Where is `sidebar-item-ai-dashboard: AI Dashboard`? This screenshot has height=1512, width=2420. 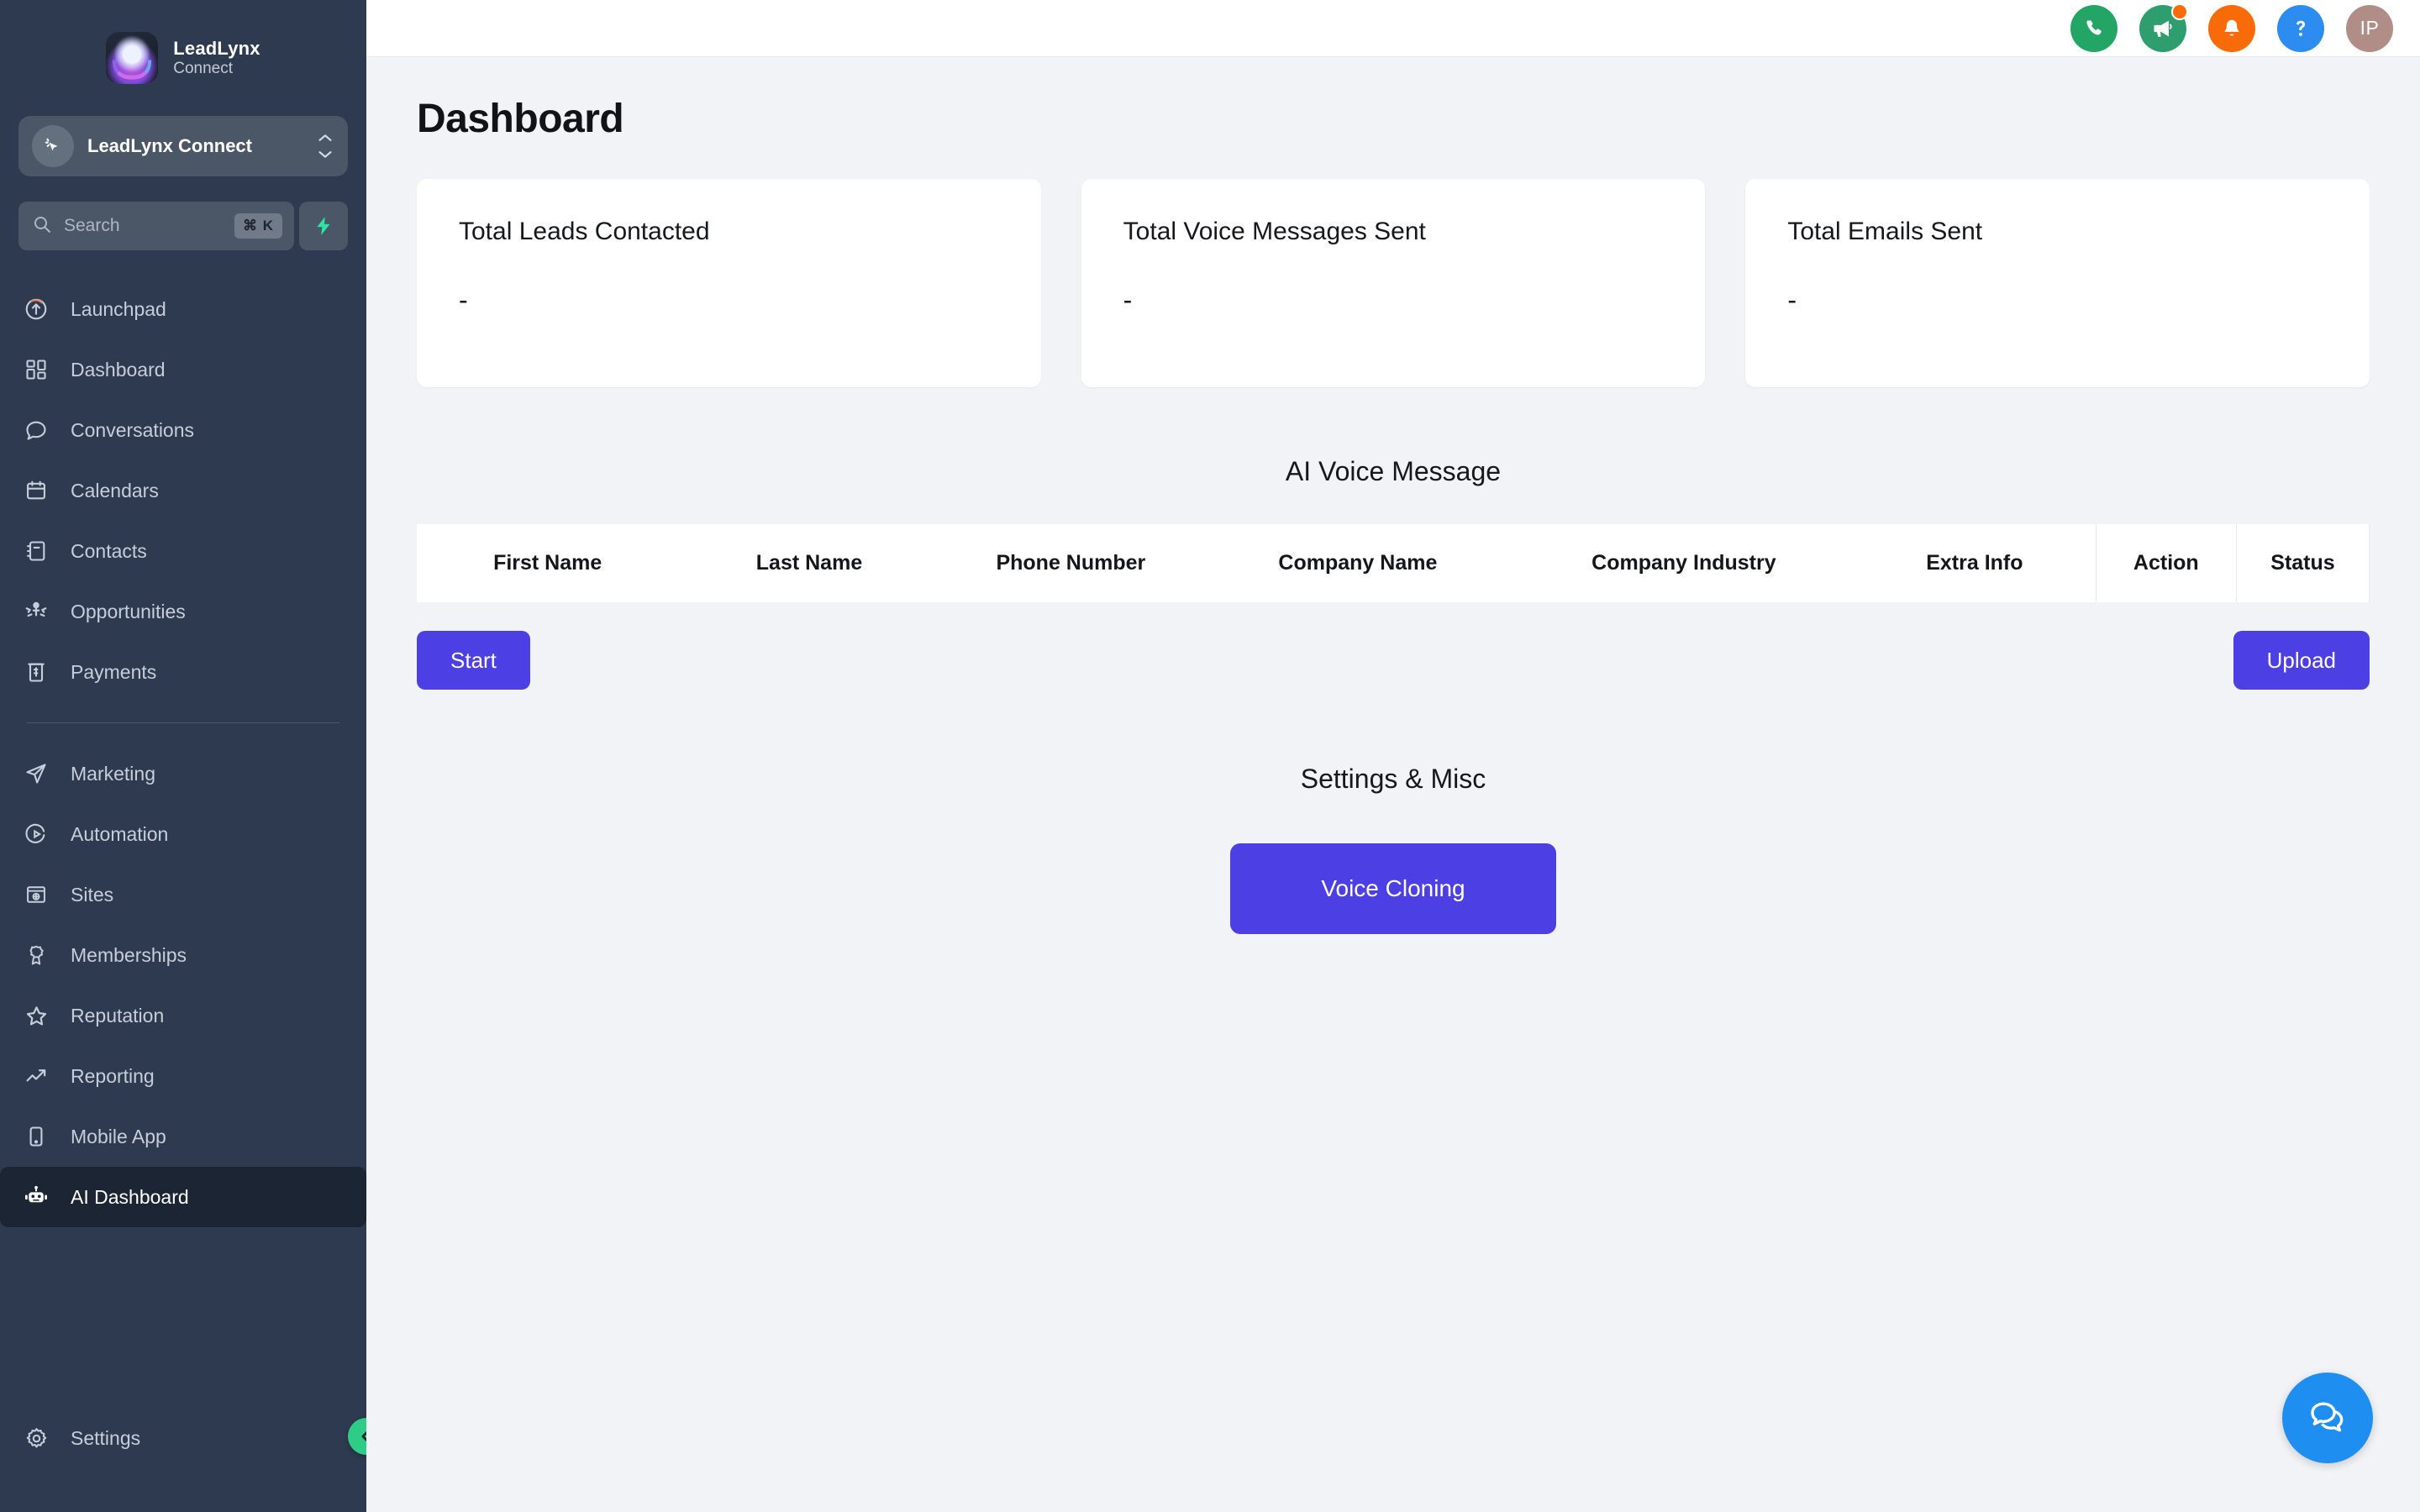 sidebar-item-ai-dashboard: AI Dashboard is located at coordinates (183, 1197).